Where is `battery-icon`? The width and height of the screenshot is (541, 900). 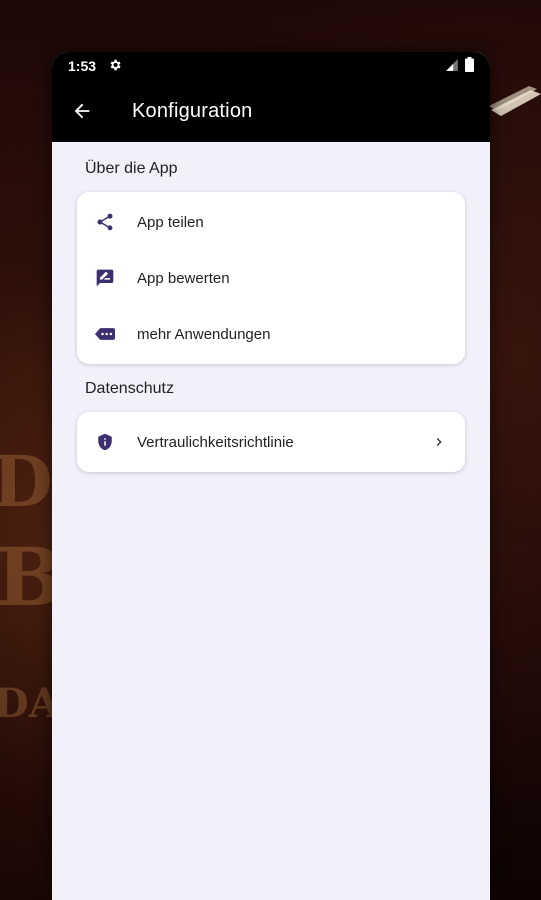 battery-icon is located at coordinates (469, 66).